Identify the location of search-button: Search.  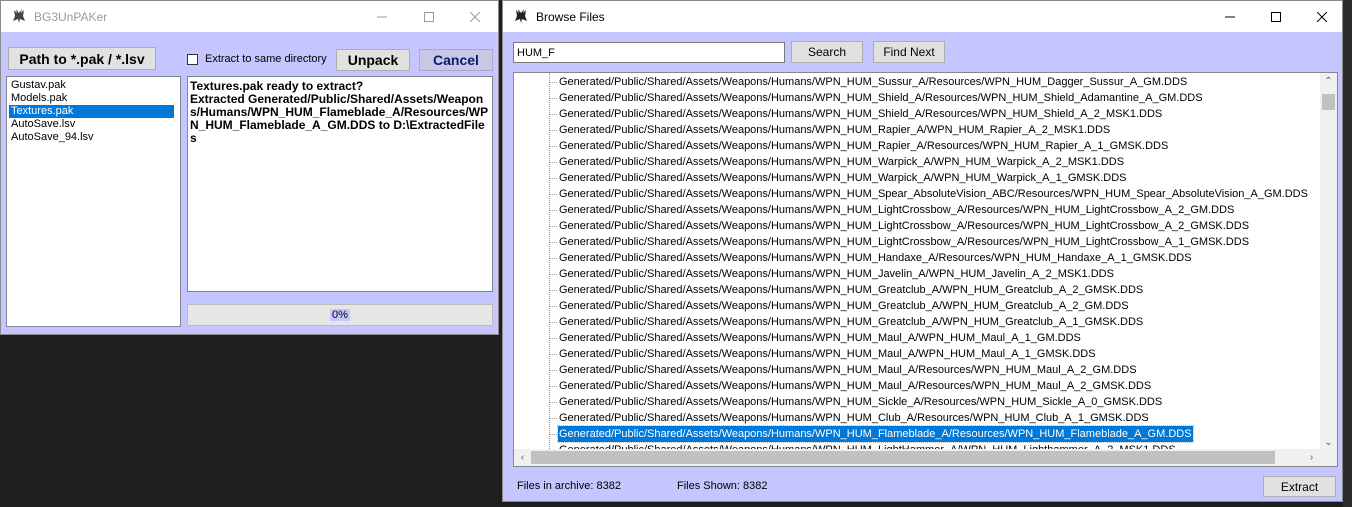
(827, 52).